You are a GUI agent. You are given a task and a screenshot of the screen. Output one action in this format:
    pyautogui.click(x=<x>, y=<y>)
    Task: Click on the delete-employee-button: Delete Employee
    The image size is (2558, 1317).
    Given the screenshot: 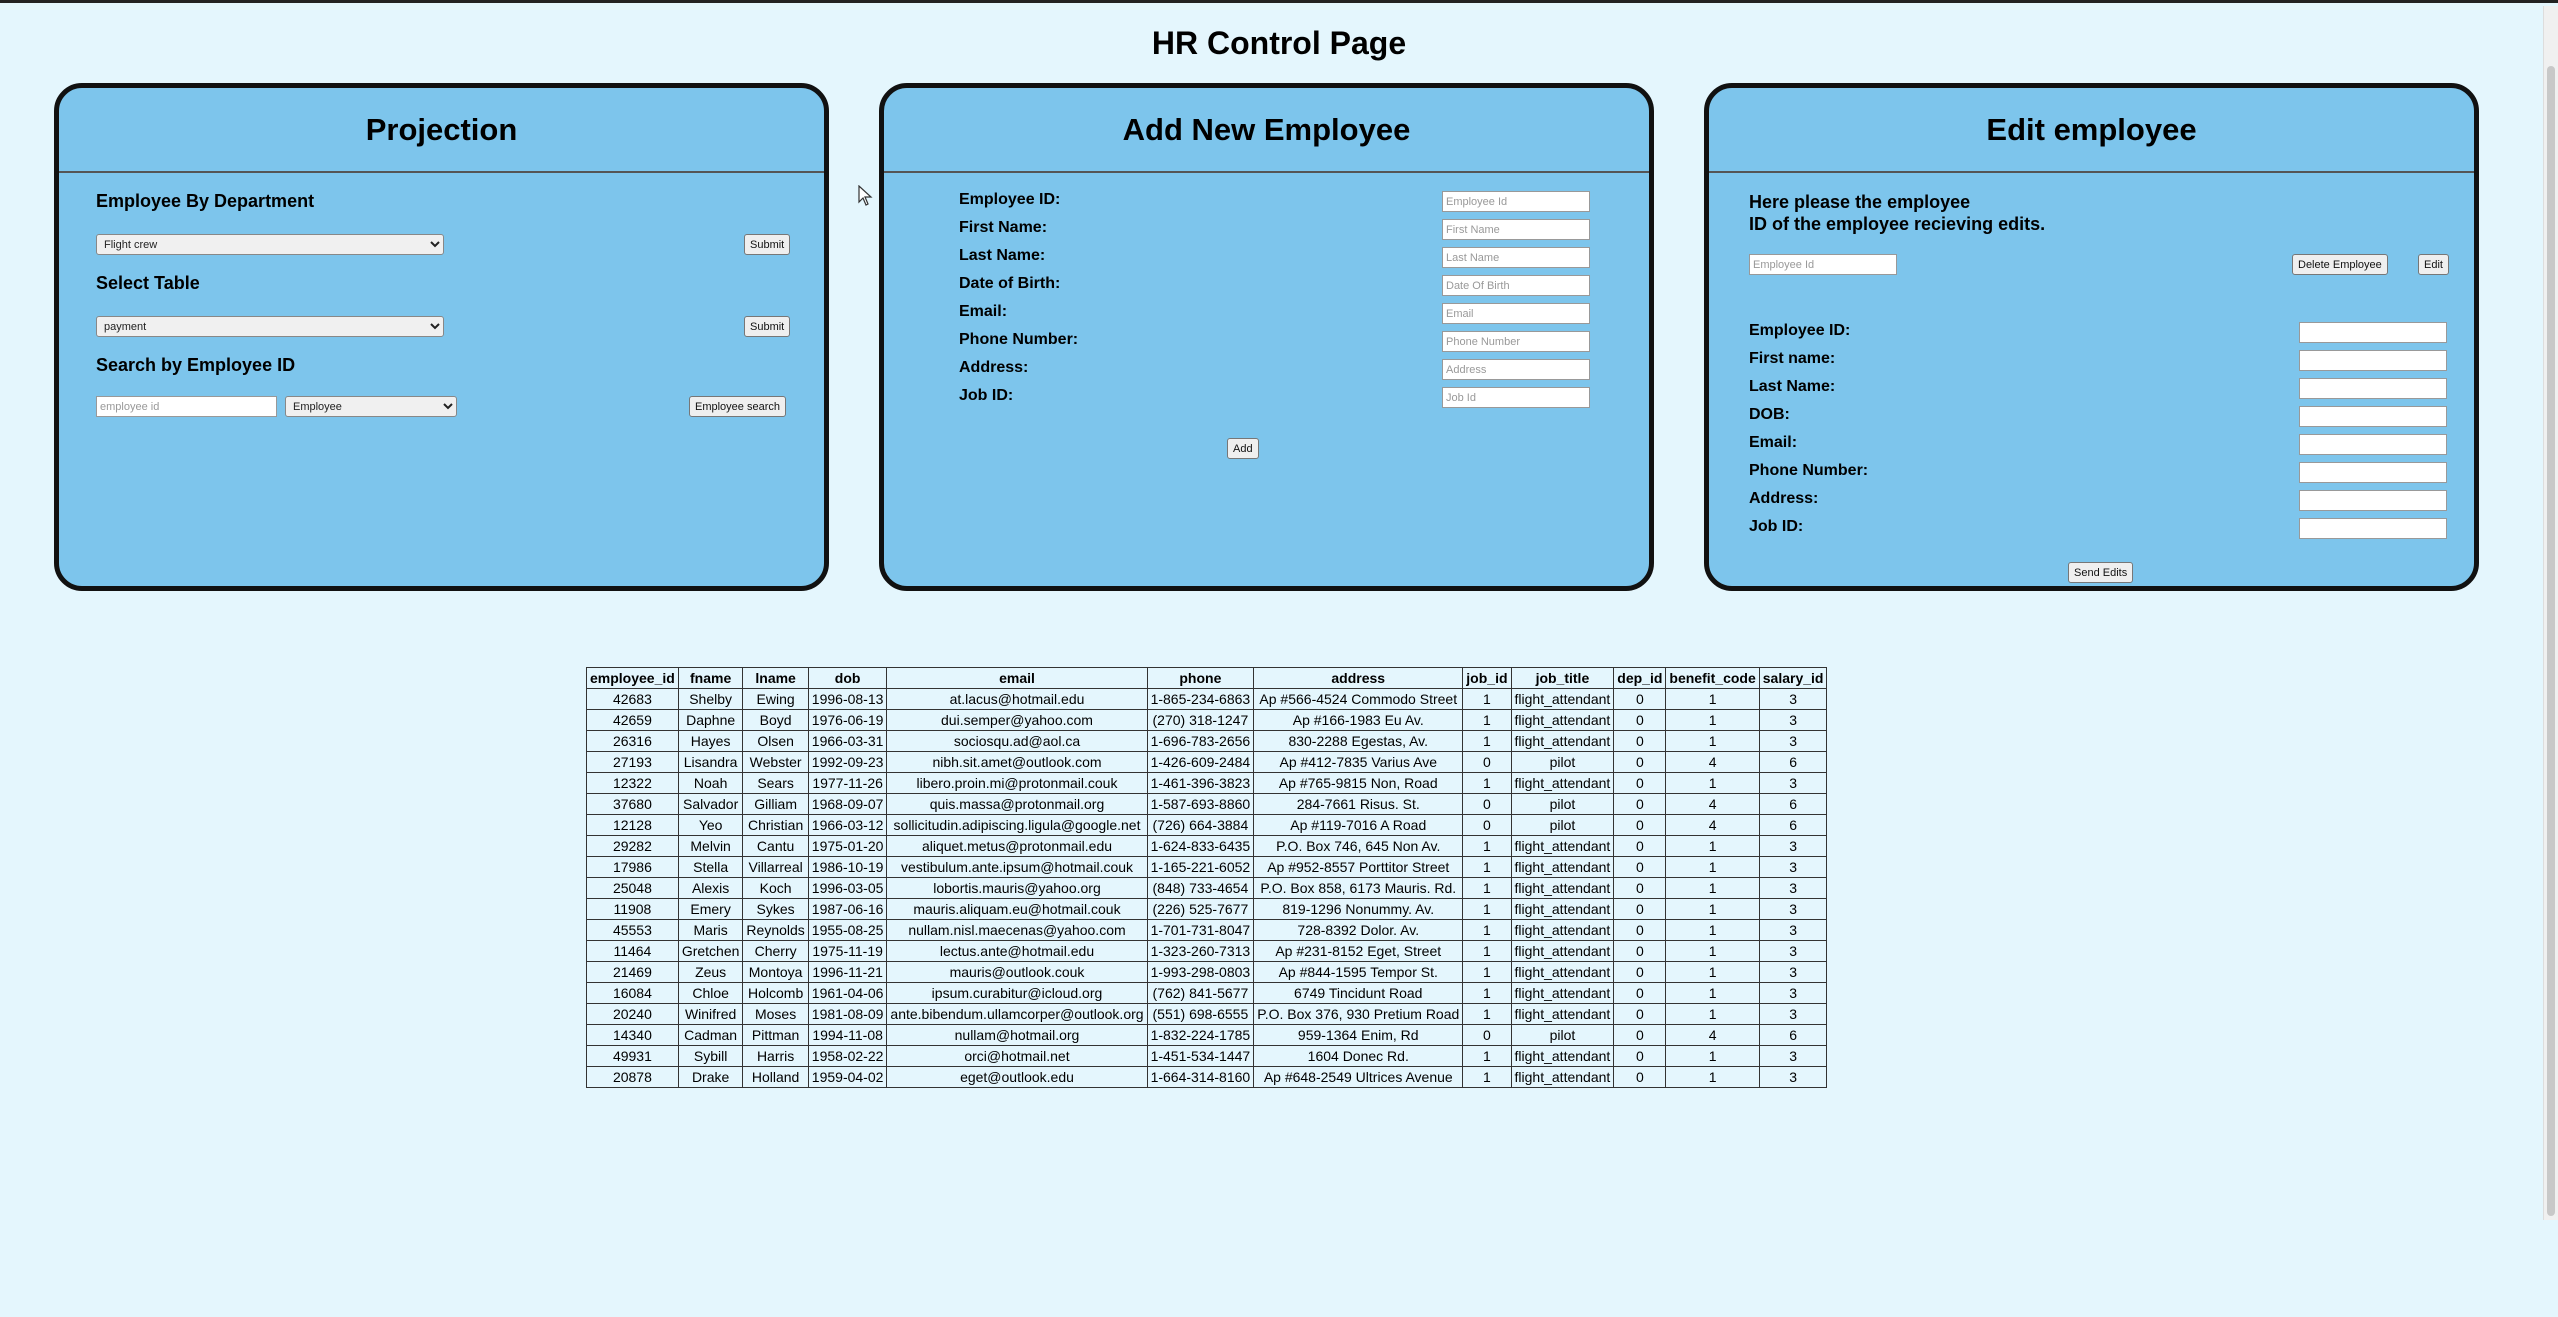 What is the action you would take?
    pyautogui.click(x=2340, y=264)
    